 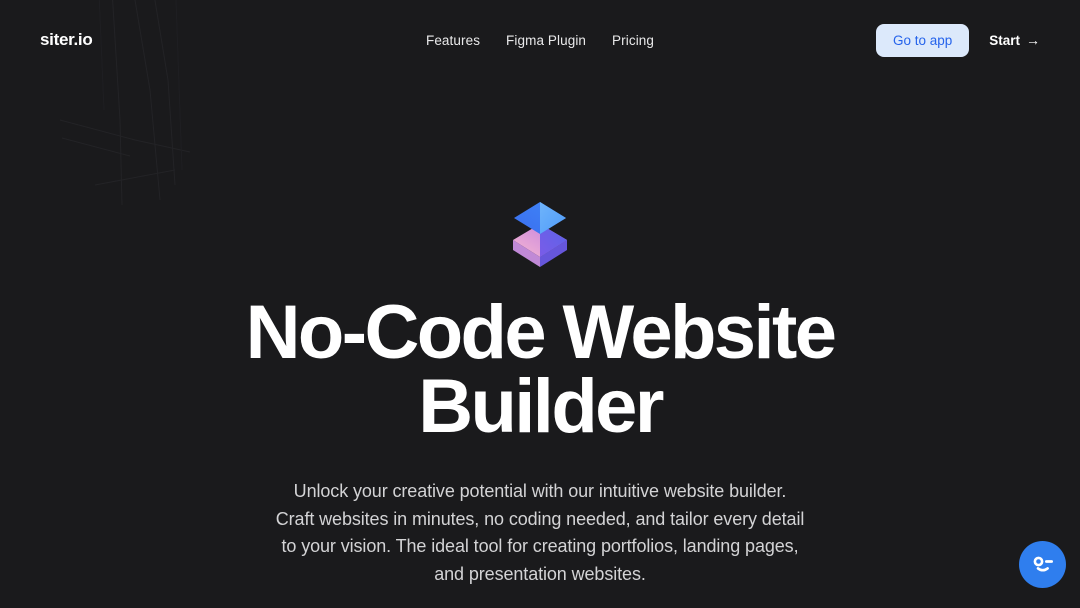 I want to click on nav-link-figma-plugin: Figma Plugin, so click(x=546, y=40).